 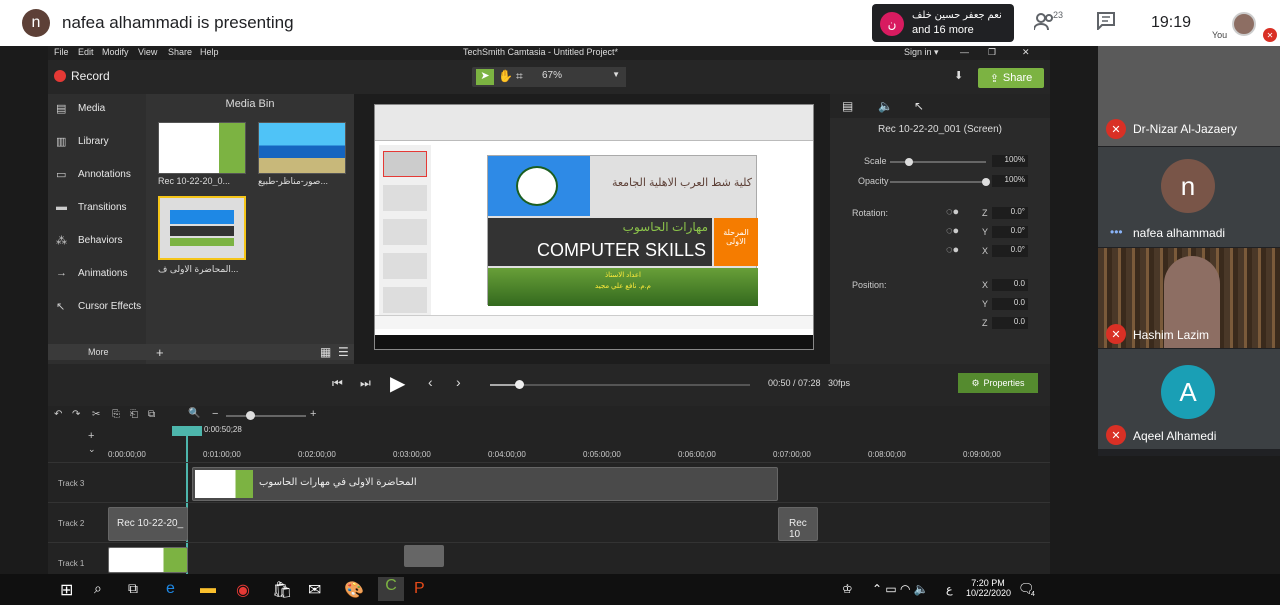 I want to click on step-back-icon: ⏮, so click(x=337, y=383).